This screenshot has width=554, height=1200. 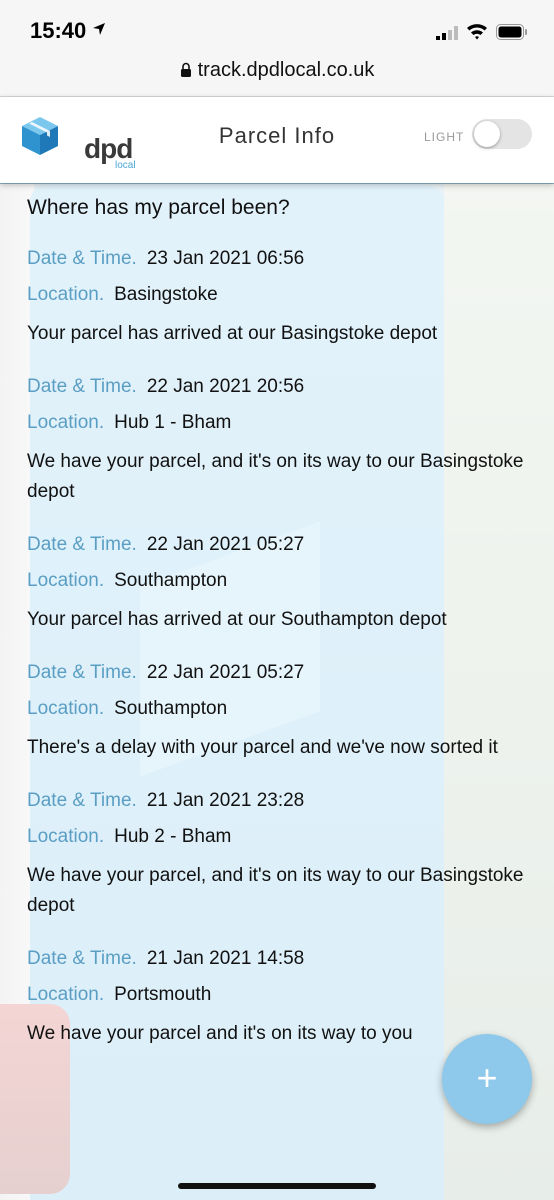 I want to click on event-datetime: 21 Jan 2021 23:28, so click(x=225, y=800).